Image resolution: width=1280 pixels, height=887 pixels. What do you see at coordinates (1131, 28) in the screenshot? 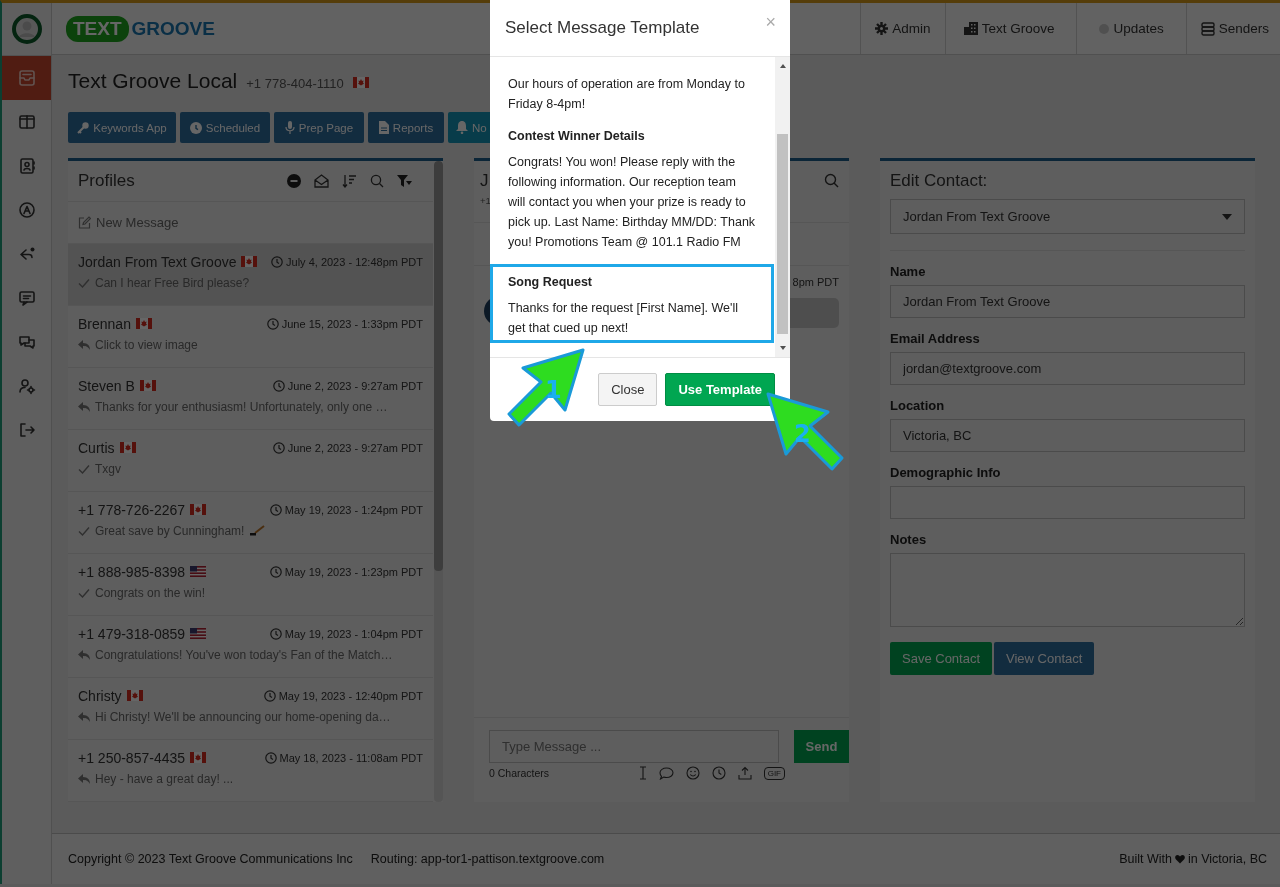
I see `nav-link: Updates` at bounding box center [1131, 28].